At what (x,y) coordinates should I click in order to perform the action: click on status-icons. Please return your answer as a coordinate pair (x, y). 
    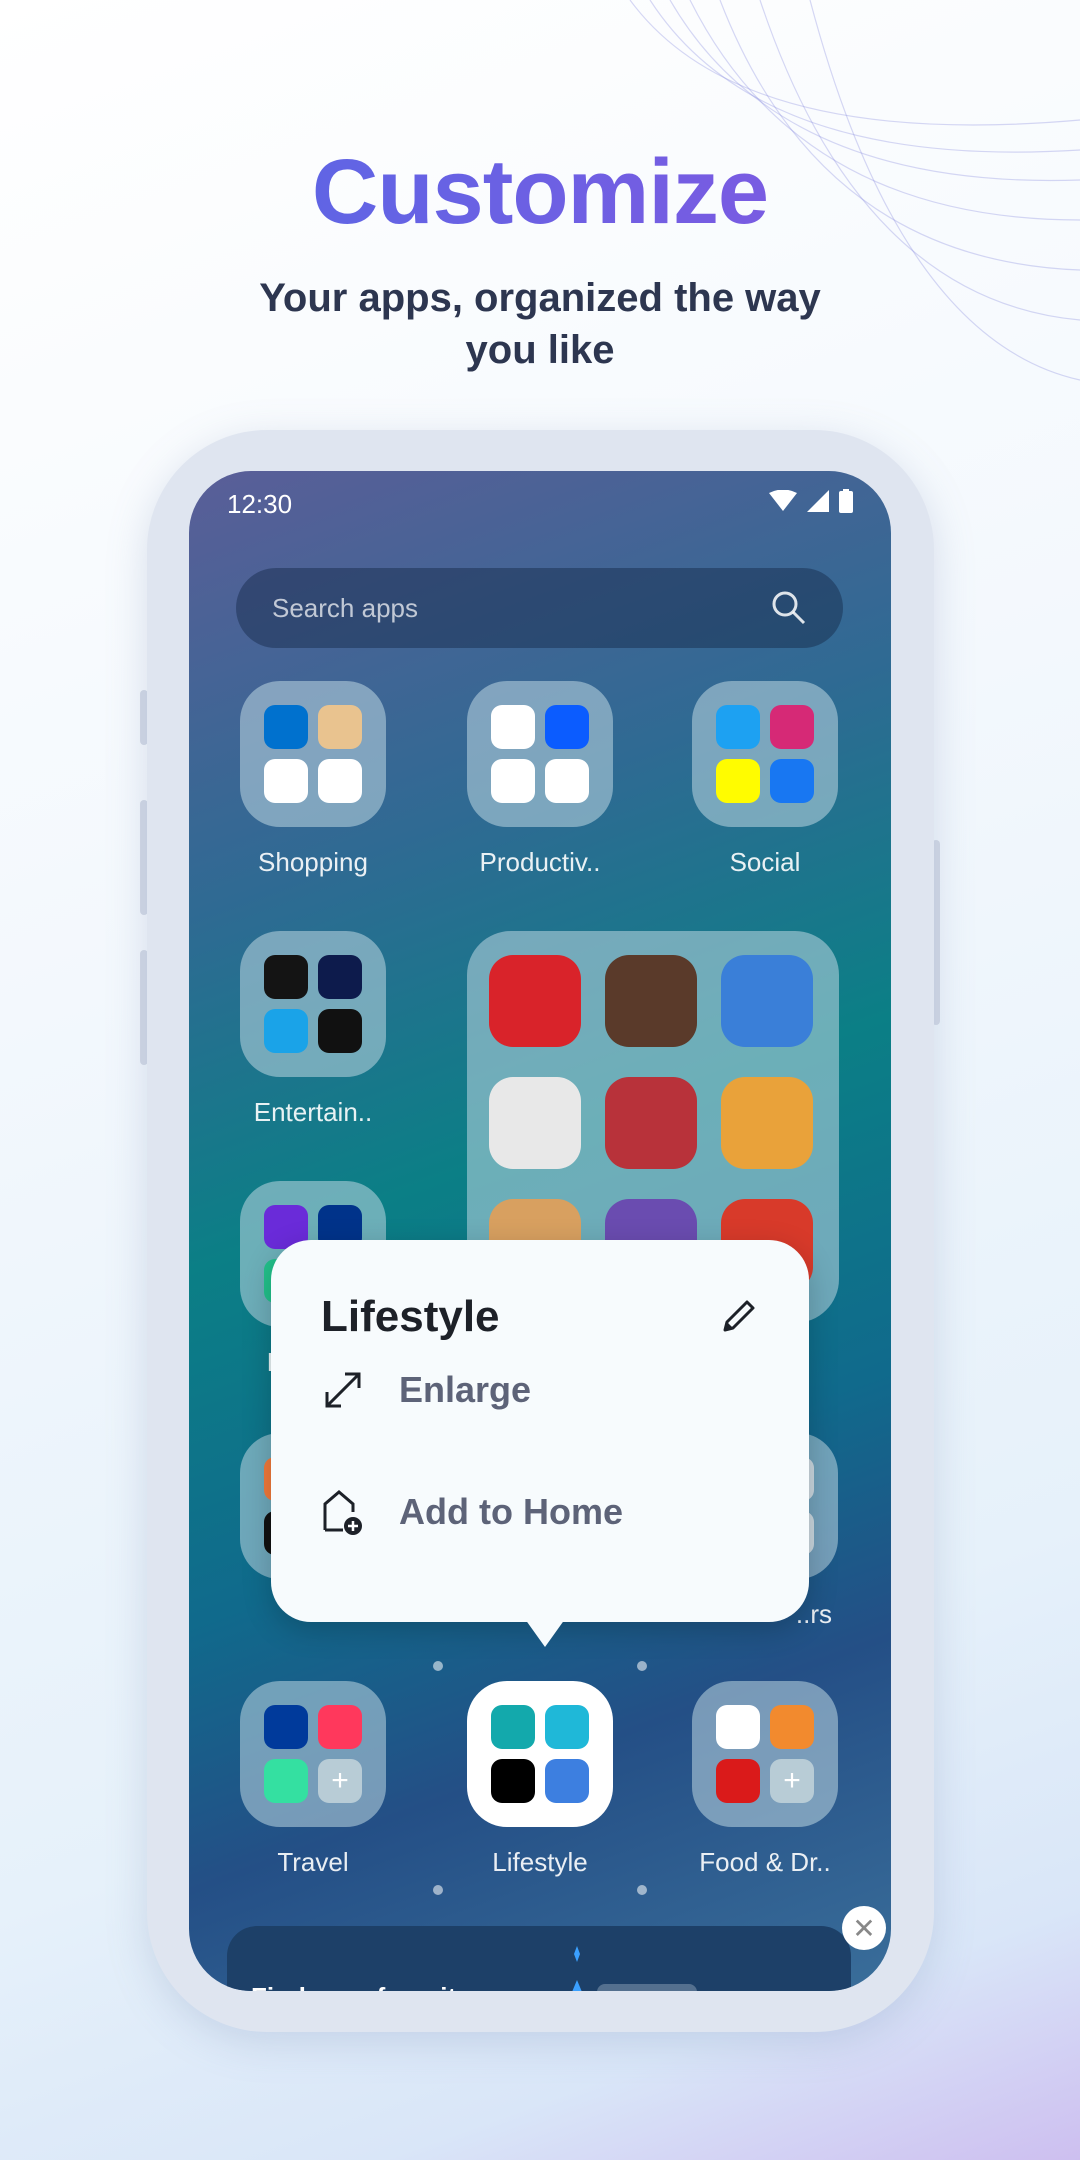
    Looking at the image, I should click on (811, 501).